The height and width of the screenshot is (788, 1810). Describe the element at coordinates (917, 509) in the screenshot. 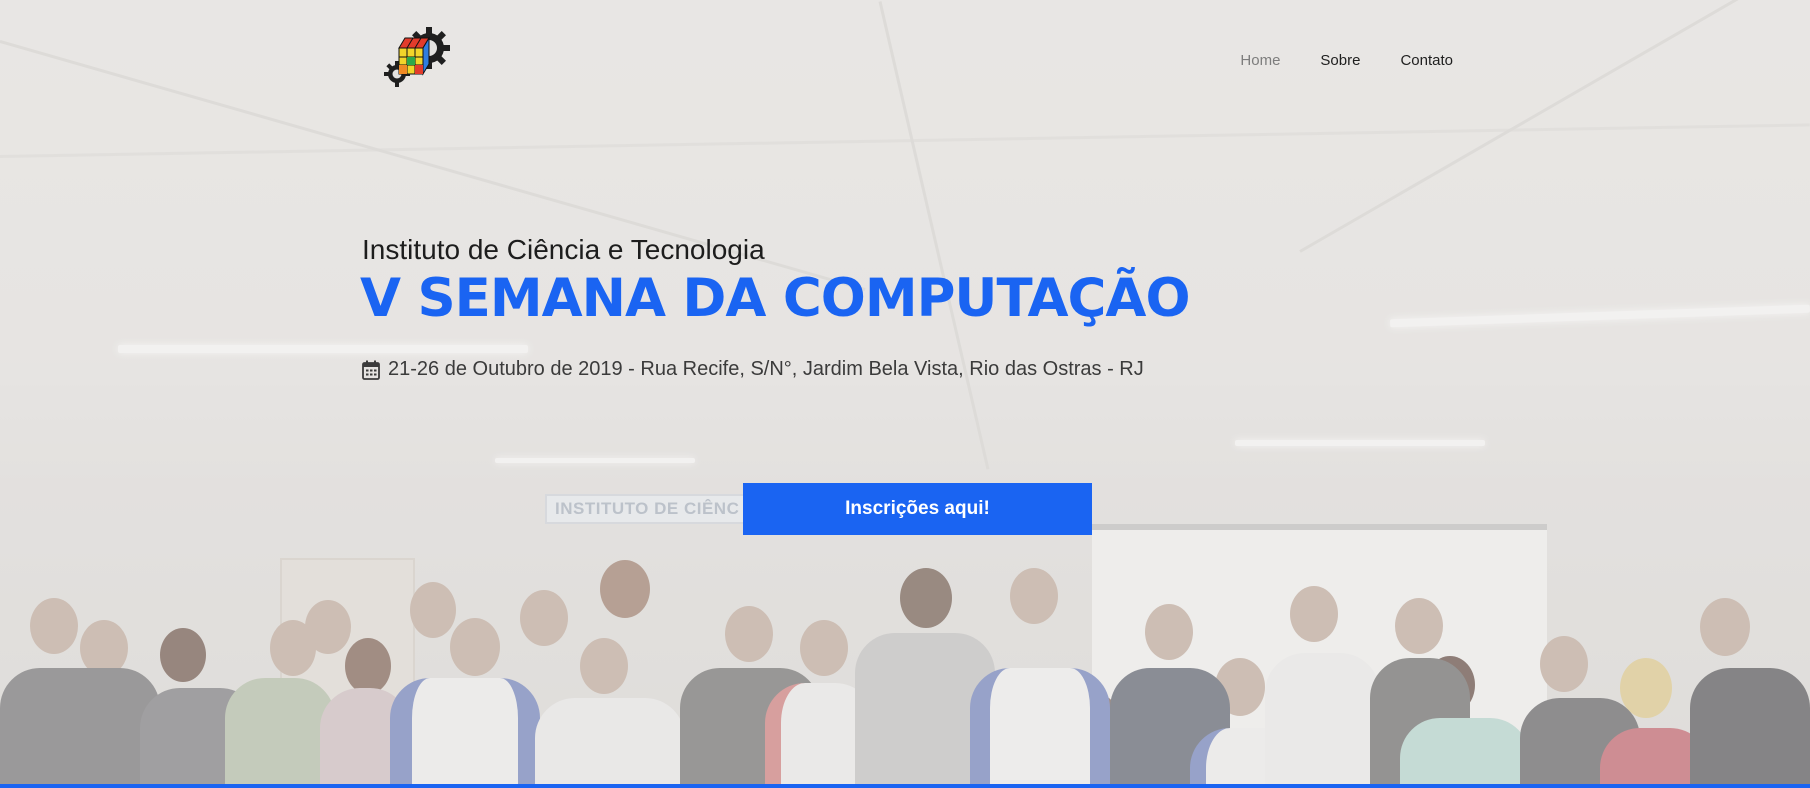

I see `register-button: Inscrições aqui!` at that location.